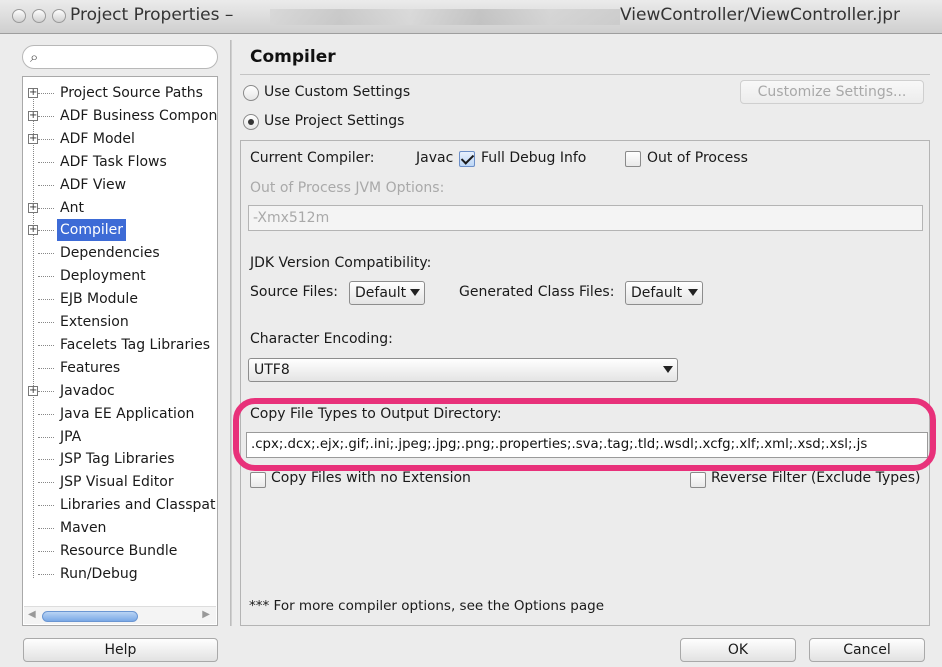 The width and height of the screenshot is (942, 667). Describe the element at coordinates (231, 333) in the screenshot. I see `split-divider` at that location.